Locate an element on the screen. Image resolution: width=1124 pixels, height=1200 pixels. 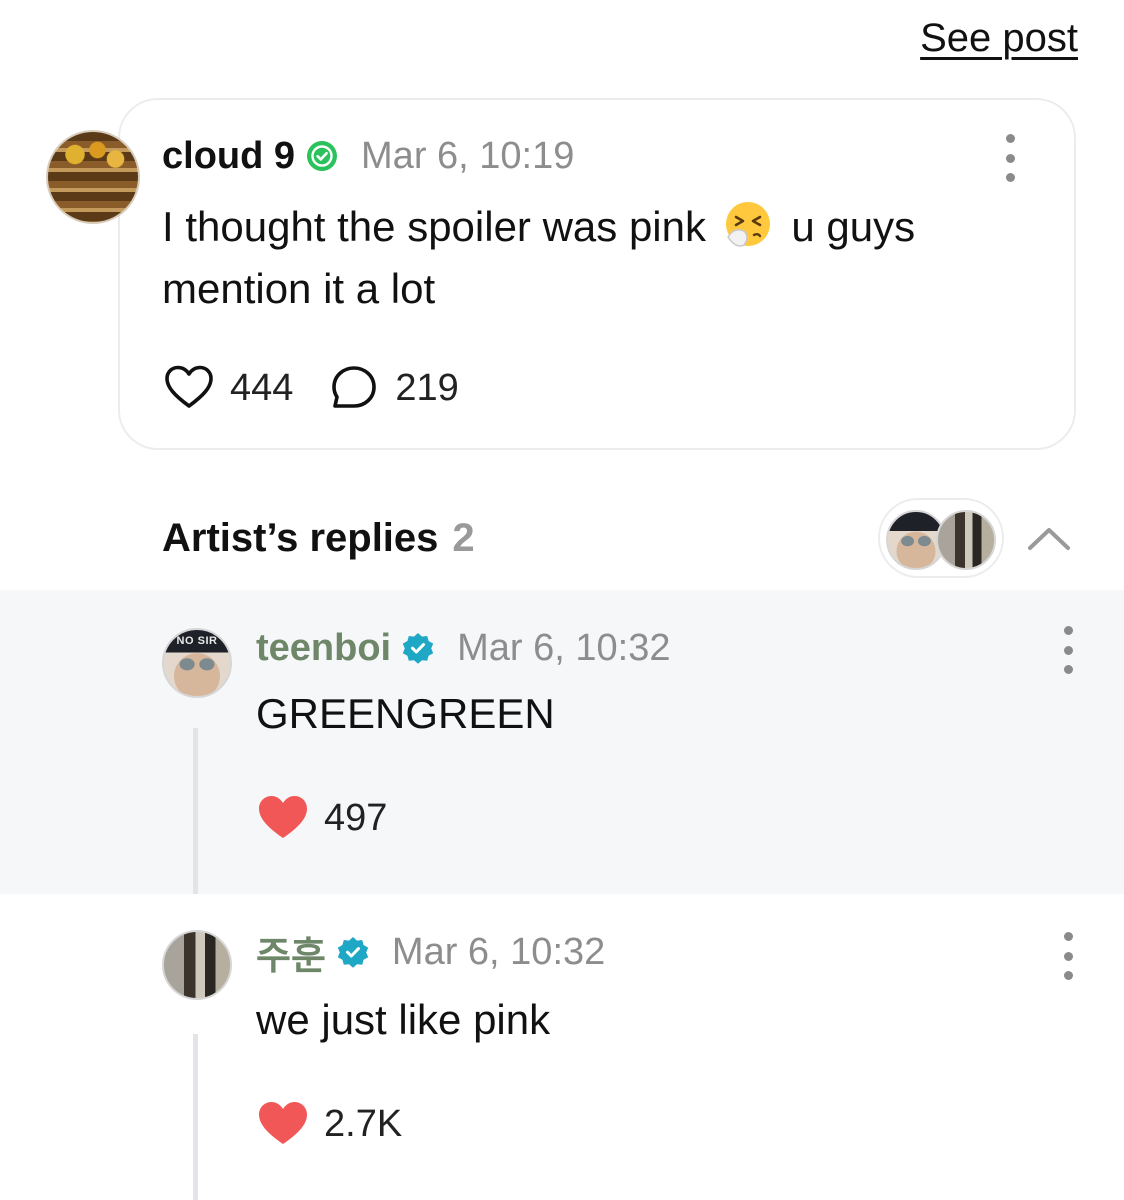
avatar-cap-text: NO SIR is located at coordinates (197, 641).